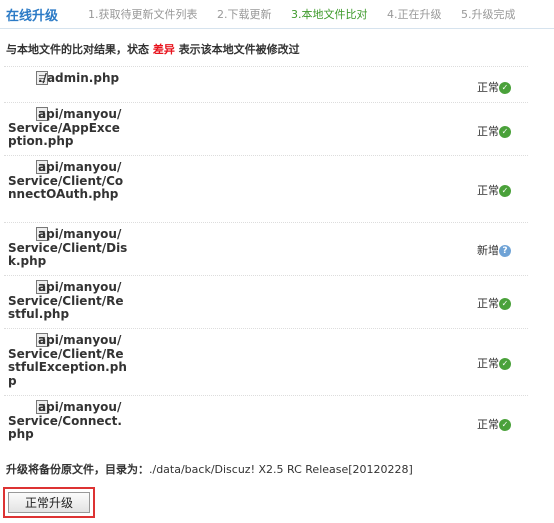 This screenshot has width=554, height=523. Describe the element at coordinates (505, 251) in the screenshot. I see `question-circle-icon: ?` at that location.